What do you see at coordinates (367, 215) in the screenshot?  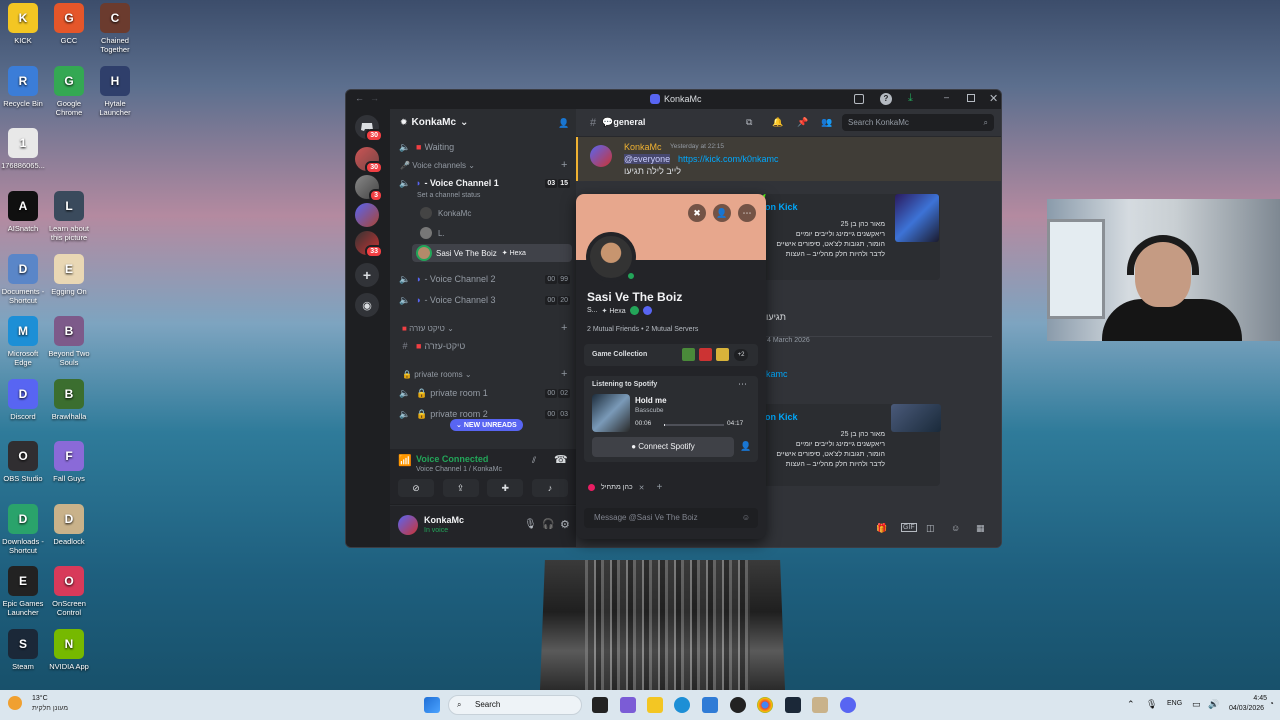 I see `server-icon-konkamc` at bounding box center [367, 215].